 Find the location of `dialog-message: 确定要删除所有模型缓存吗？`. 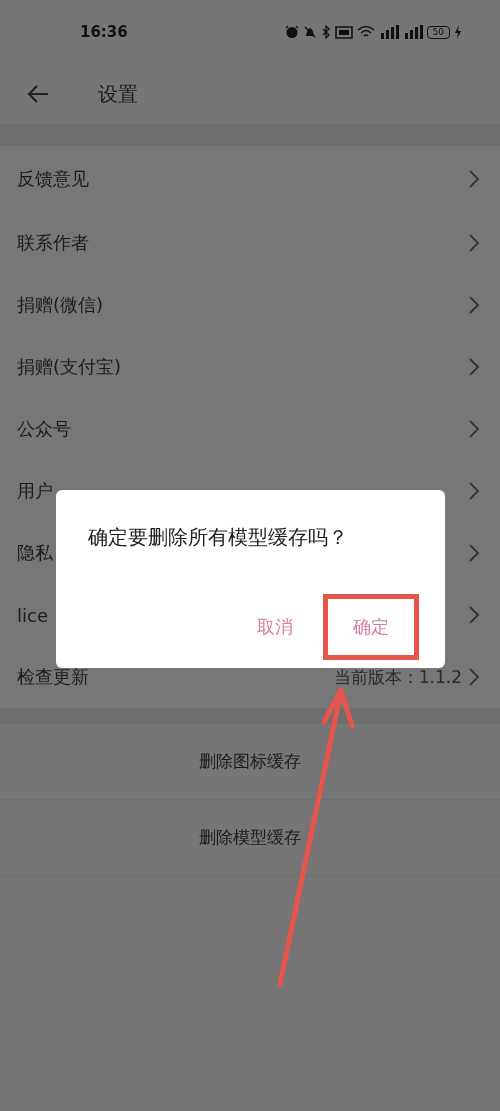

dialog-message: 确定要删除所有模型缓存吗？ is located at coordinates (218, 537).